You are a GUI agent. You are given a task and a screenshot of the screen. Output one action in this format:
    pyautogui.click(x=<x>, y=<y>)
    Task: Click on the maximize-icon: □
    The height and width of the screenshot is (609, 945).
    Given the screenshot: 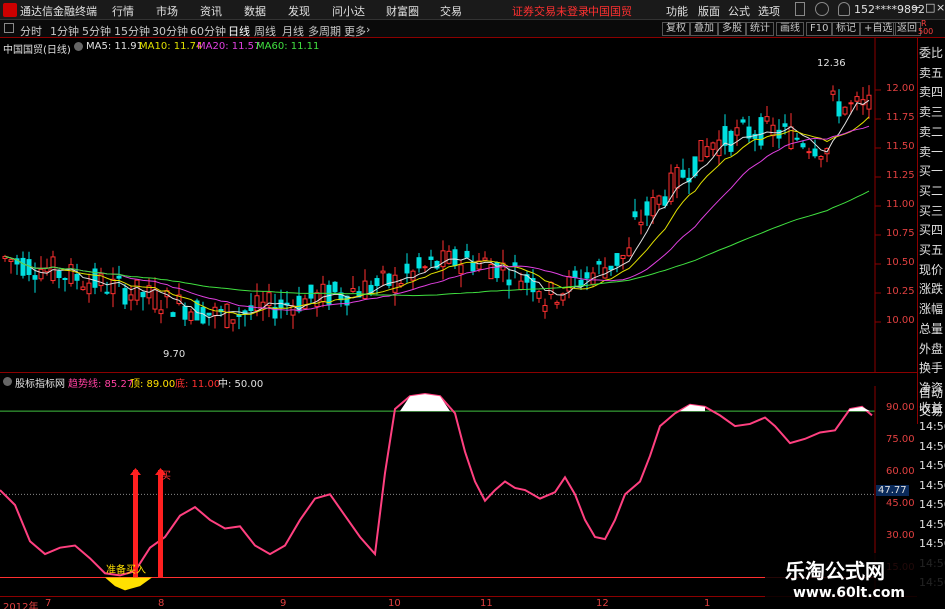 What is the action you would take?
    pyautogui.click(x=930, y=7)
    